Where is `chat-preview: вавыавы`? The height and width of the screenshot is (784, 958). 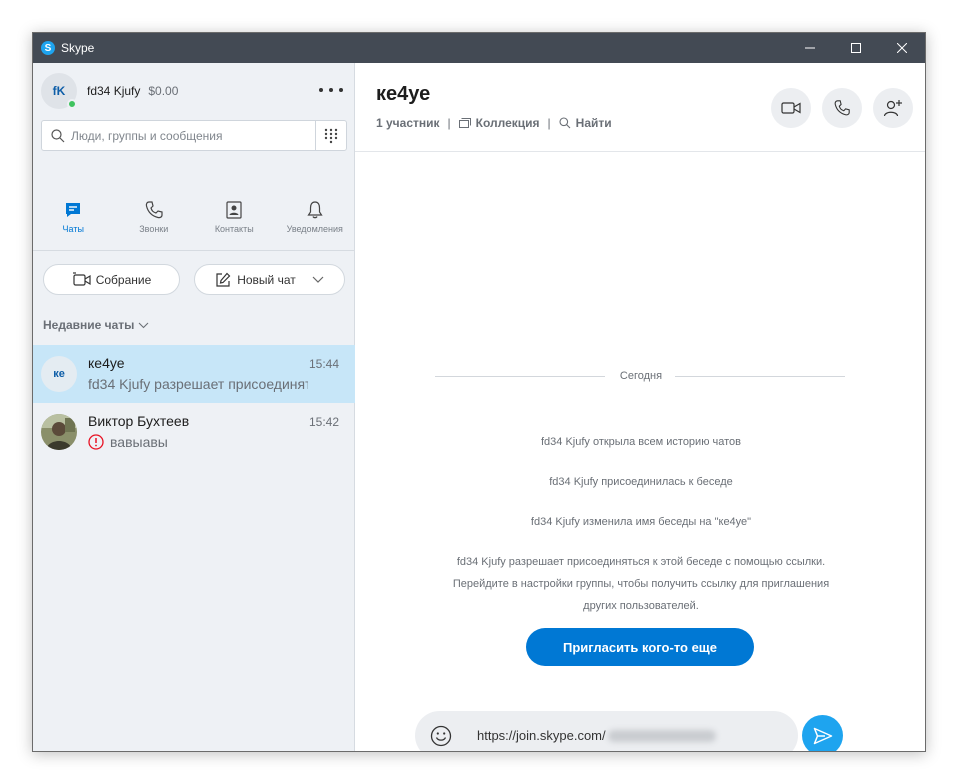 chat-preview: вавыавы is located at coordinates (198, 442).